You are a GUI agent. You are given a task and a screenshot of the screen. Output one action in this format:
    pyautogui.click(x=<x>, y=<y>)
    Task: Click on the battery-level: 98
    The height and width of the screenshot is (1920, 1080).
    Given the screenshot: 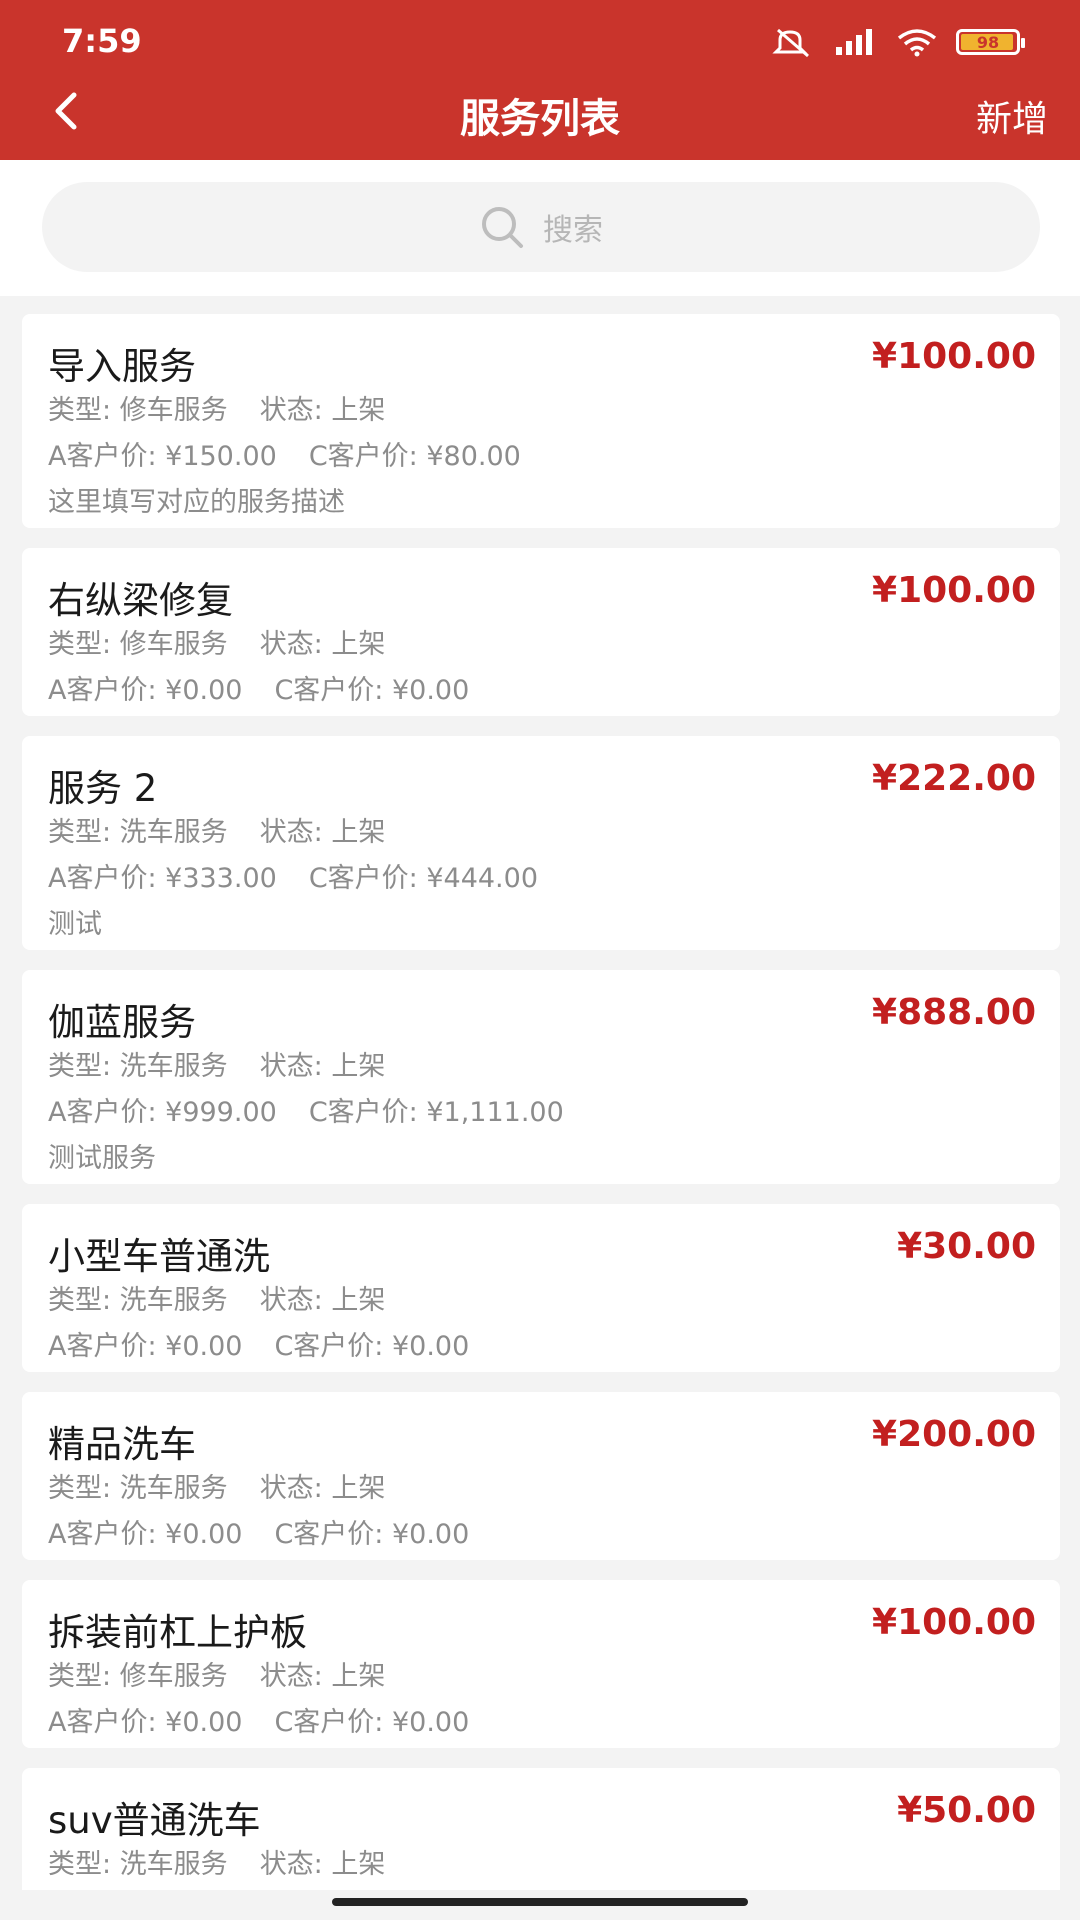 What is the action you would take?
    pyautogui.click(x=988, y=42)
    